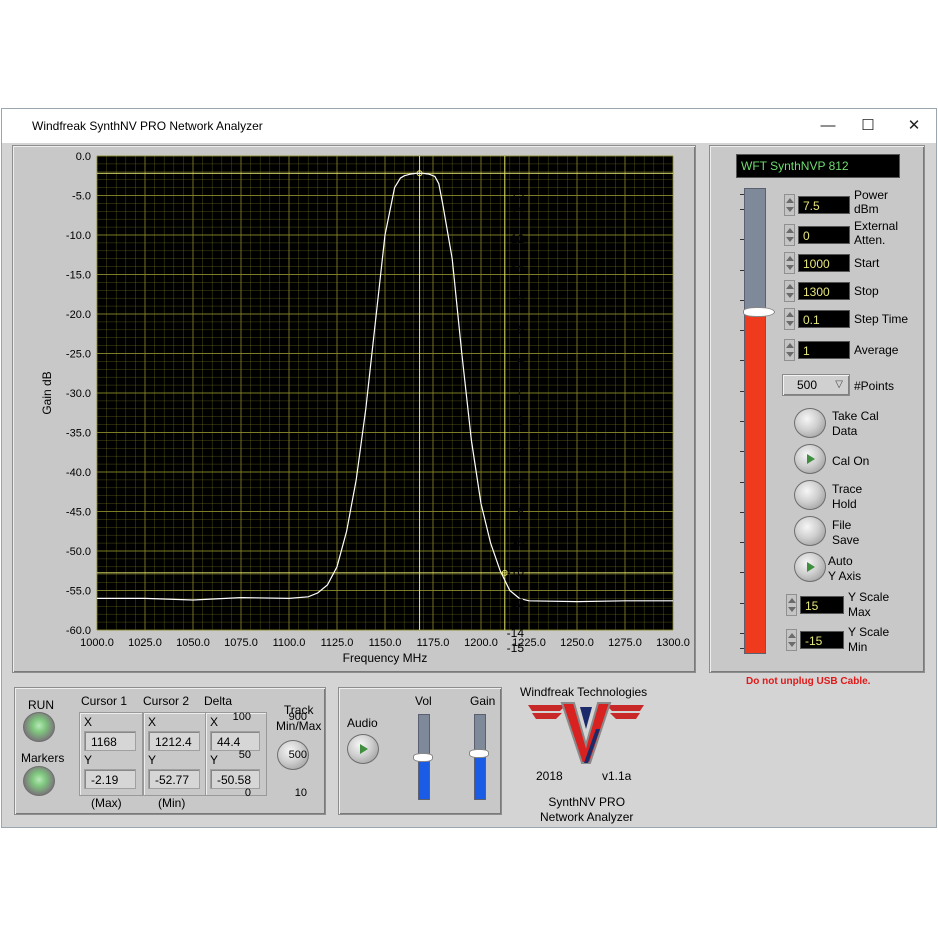 The height and width of the screenshot is (938, 938). What do you see at coordinates (868, 126) in the screenshot?
I see `maximize-button: ☐` at bounding box center [868, 126].